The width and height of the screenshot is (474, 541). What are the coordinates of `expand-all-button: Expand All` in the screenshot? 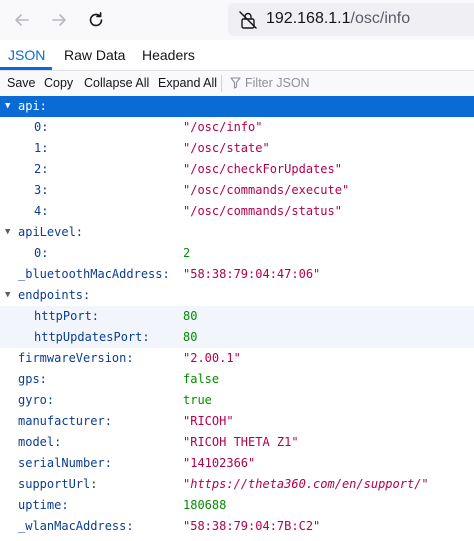 It's located at (187, 83).